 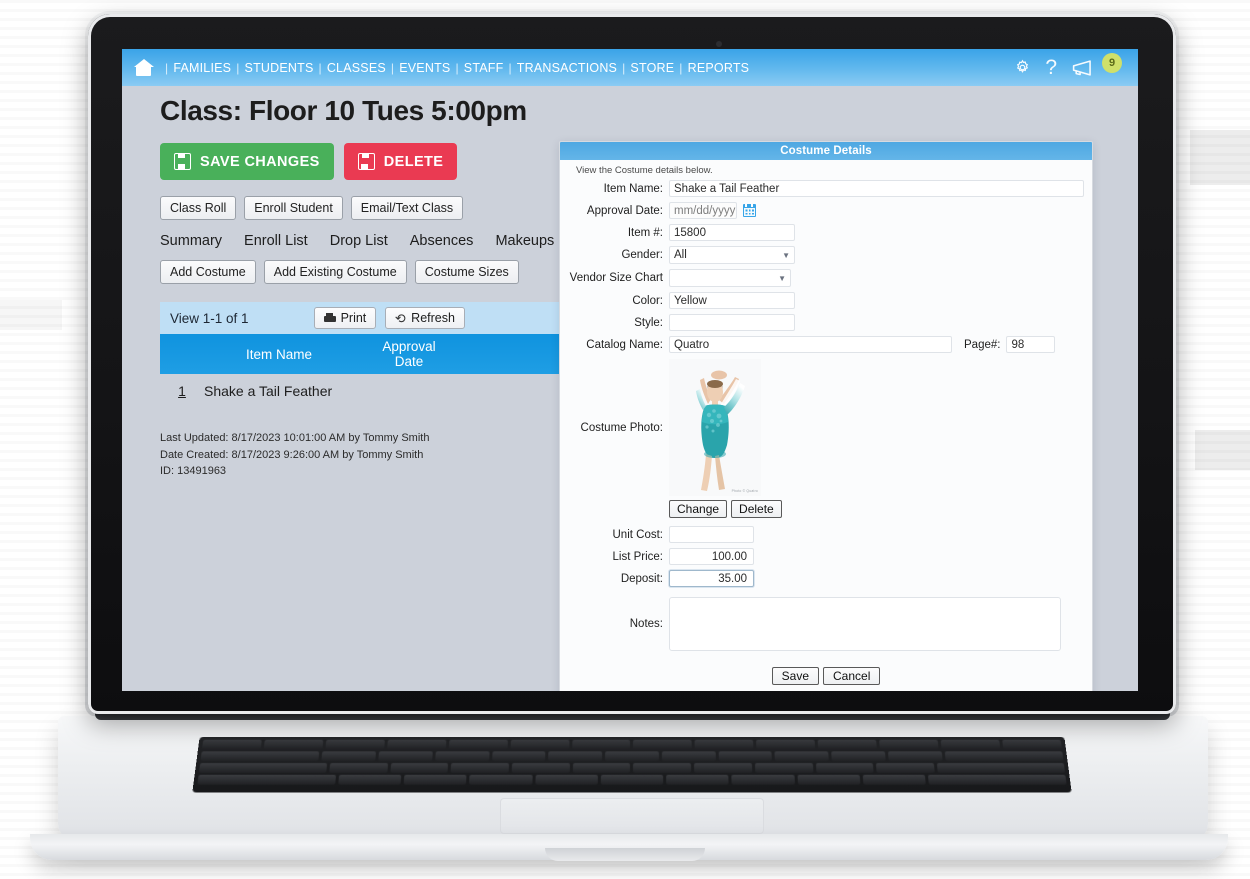 What do you see at coordinates (409, 362) in the screenshot?
I see `grid-header-approval-line2: Date` at bounding box center [409, 362].